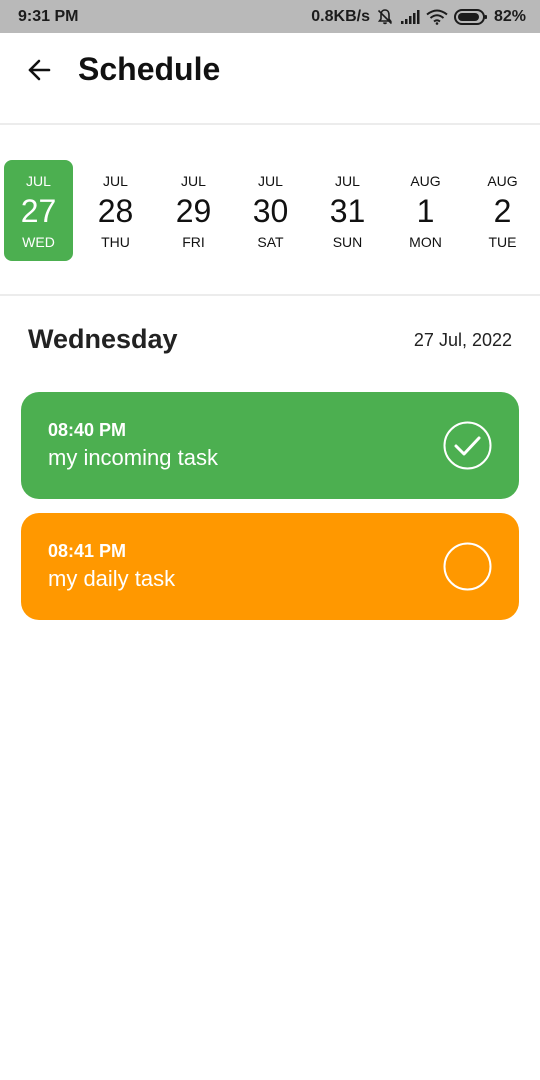 The width and height of the screenshot is (540, 1080). I want to click on date-item-1: JUL 28 THU, so click(115, 210).